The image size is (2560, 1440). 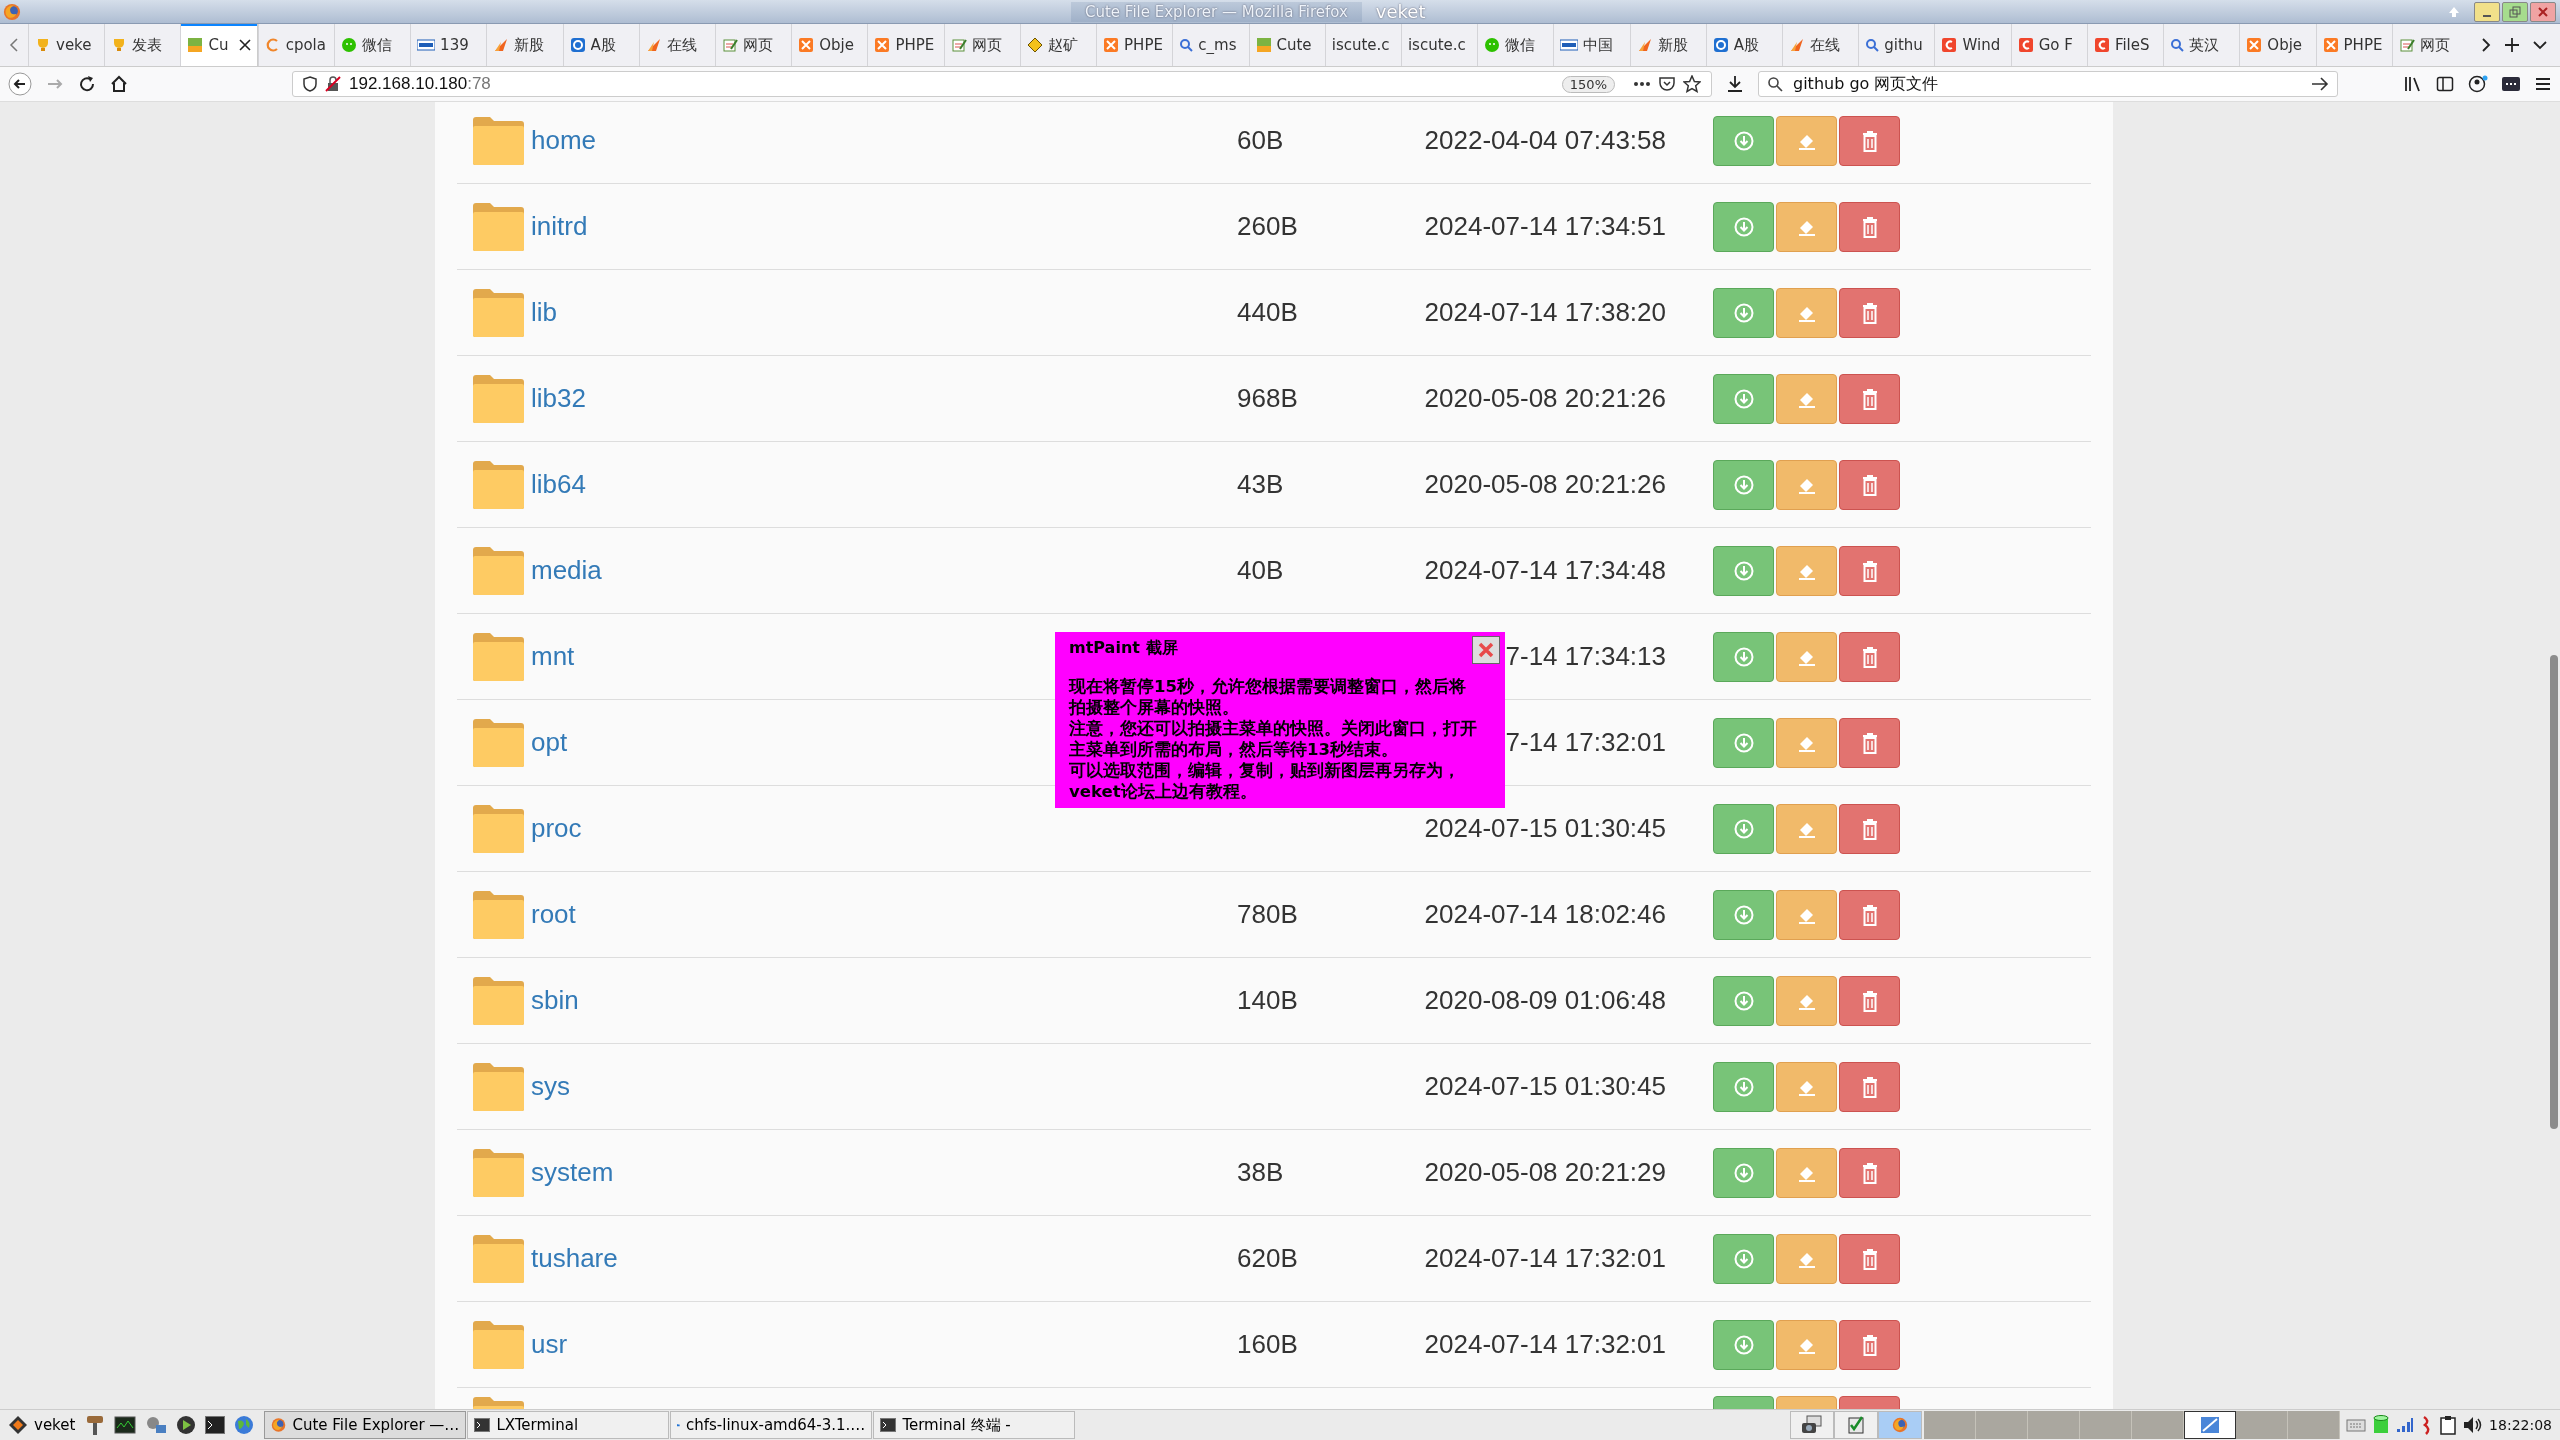 What do you see at coordinates (1545, 570) in the screenshot?
I see `modified-date: 2024-07-14 17:34:48` at bounding box center [1545, 570].